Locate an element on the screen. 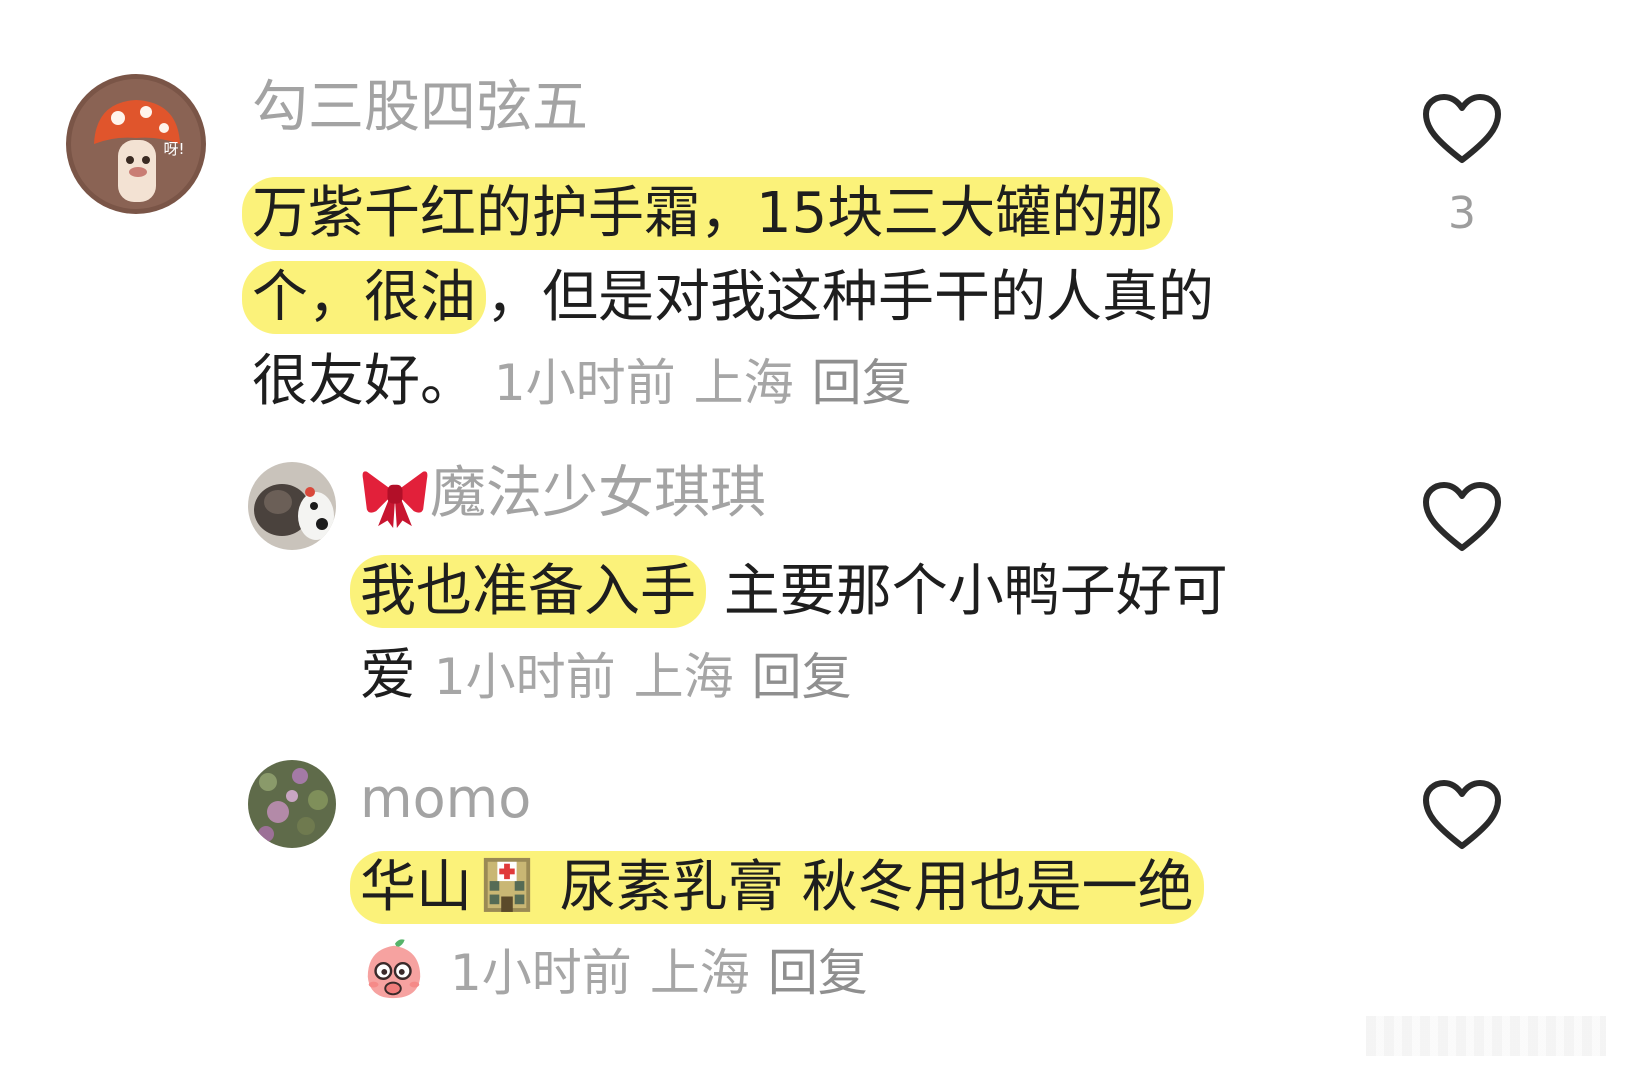  comment-text-end: 爱 is located at coordinates (388, 675).